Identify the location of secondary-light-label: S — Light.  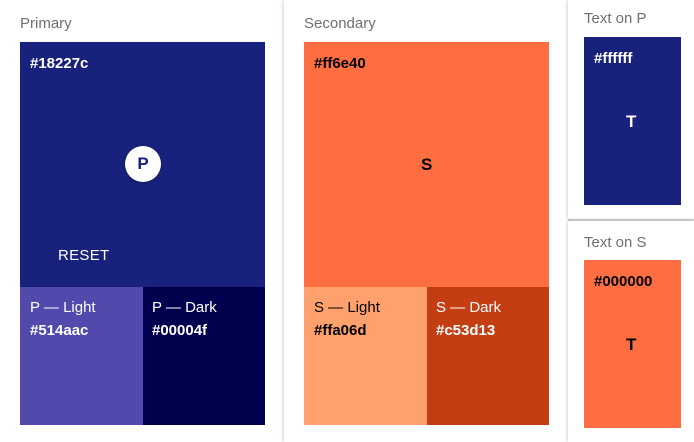
(347, 307).